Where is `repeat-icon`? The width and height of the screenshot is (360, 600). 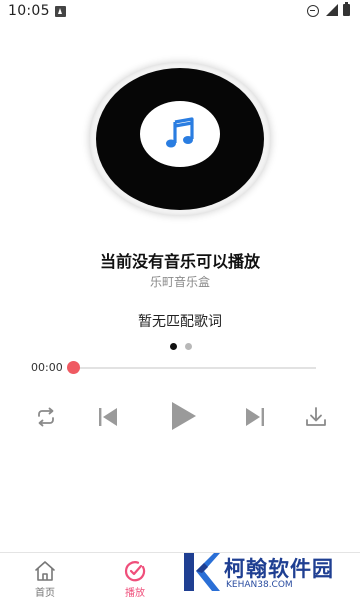 repeat-icon is located at coordinates (46, 417).